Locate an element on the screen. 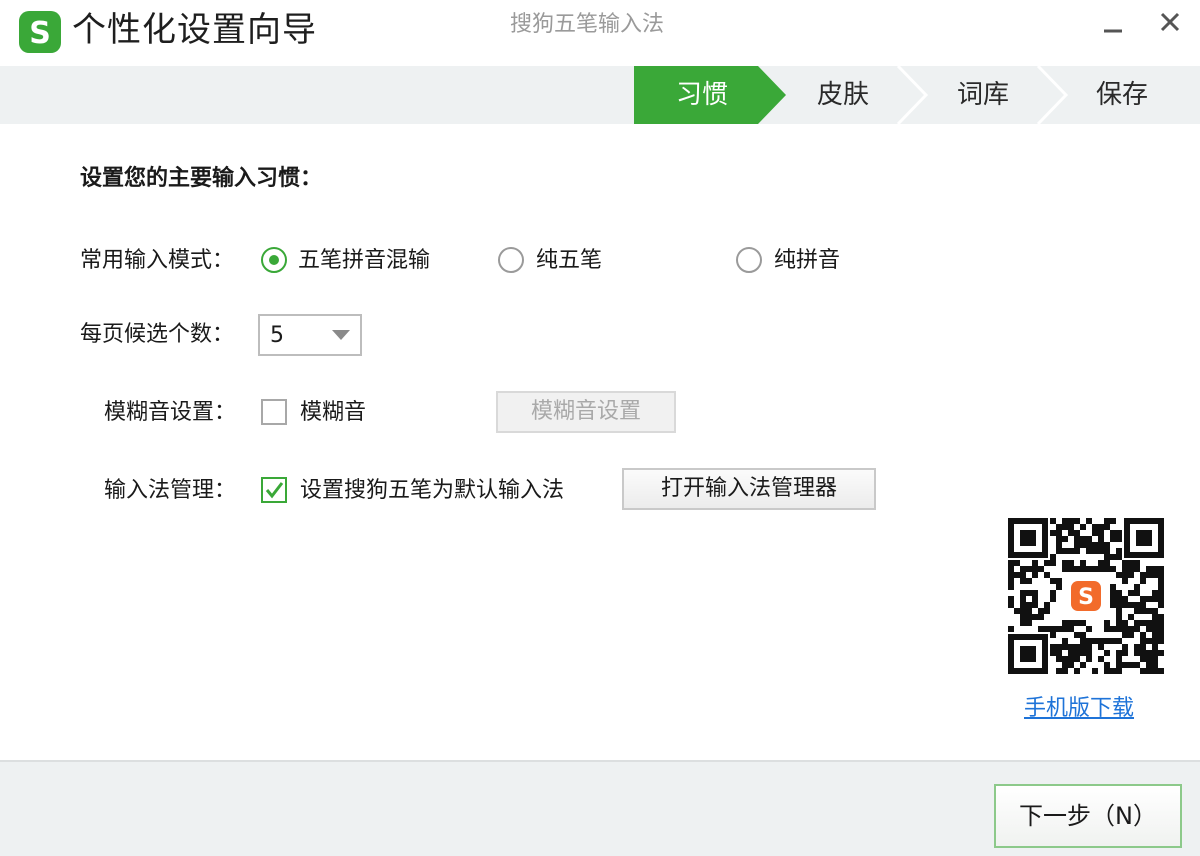  section-title: 设置您的主要输入习惯： is located at coordinates (201, 178).